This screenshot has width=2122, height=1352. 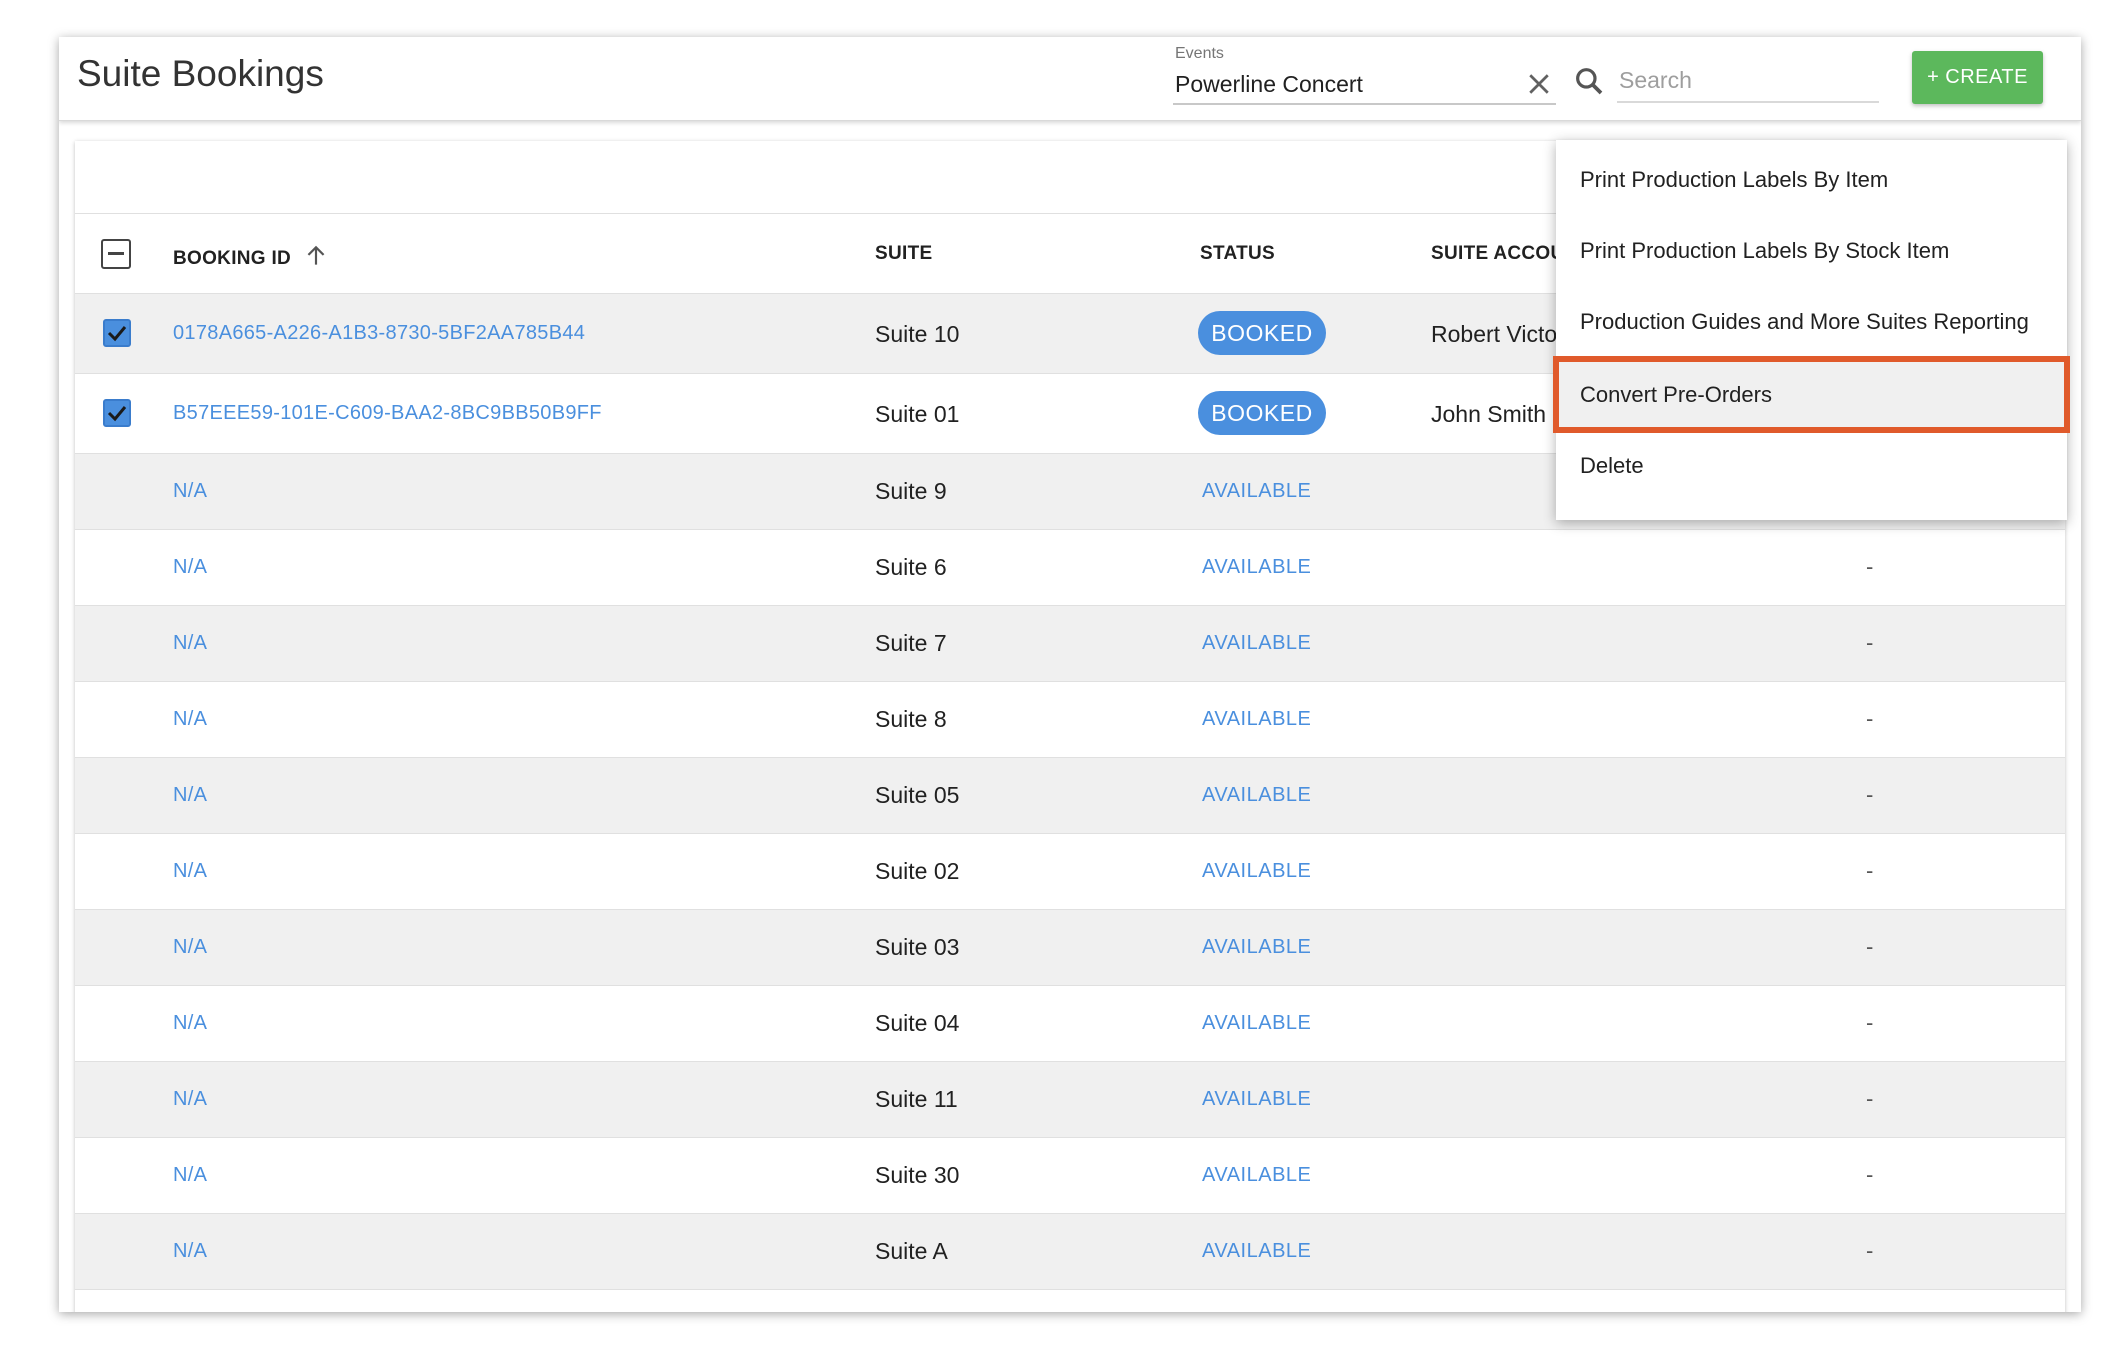 I want to click on select-all-checkbox, so click(x=116, y=254).